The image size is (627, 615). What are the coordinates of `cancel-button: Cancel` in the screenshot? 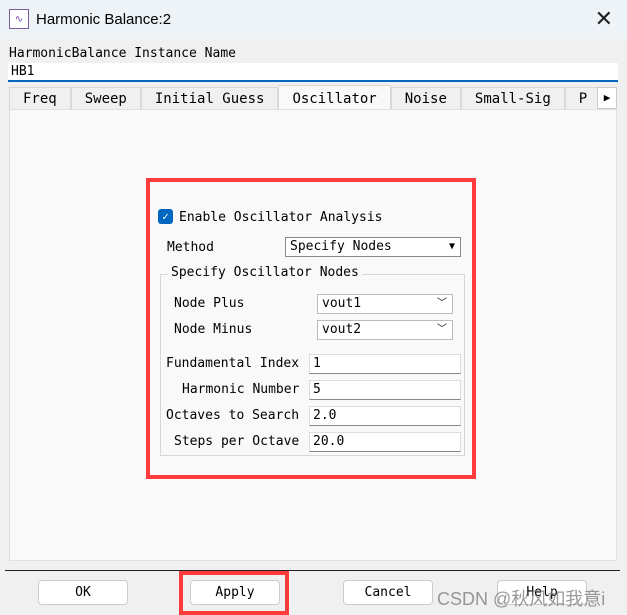 It's located at (388, 592).